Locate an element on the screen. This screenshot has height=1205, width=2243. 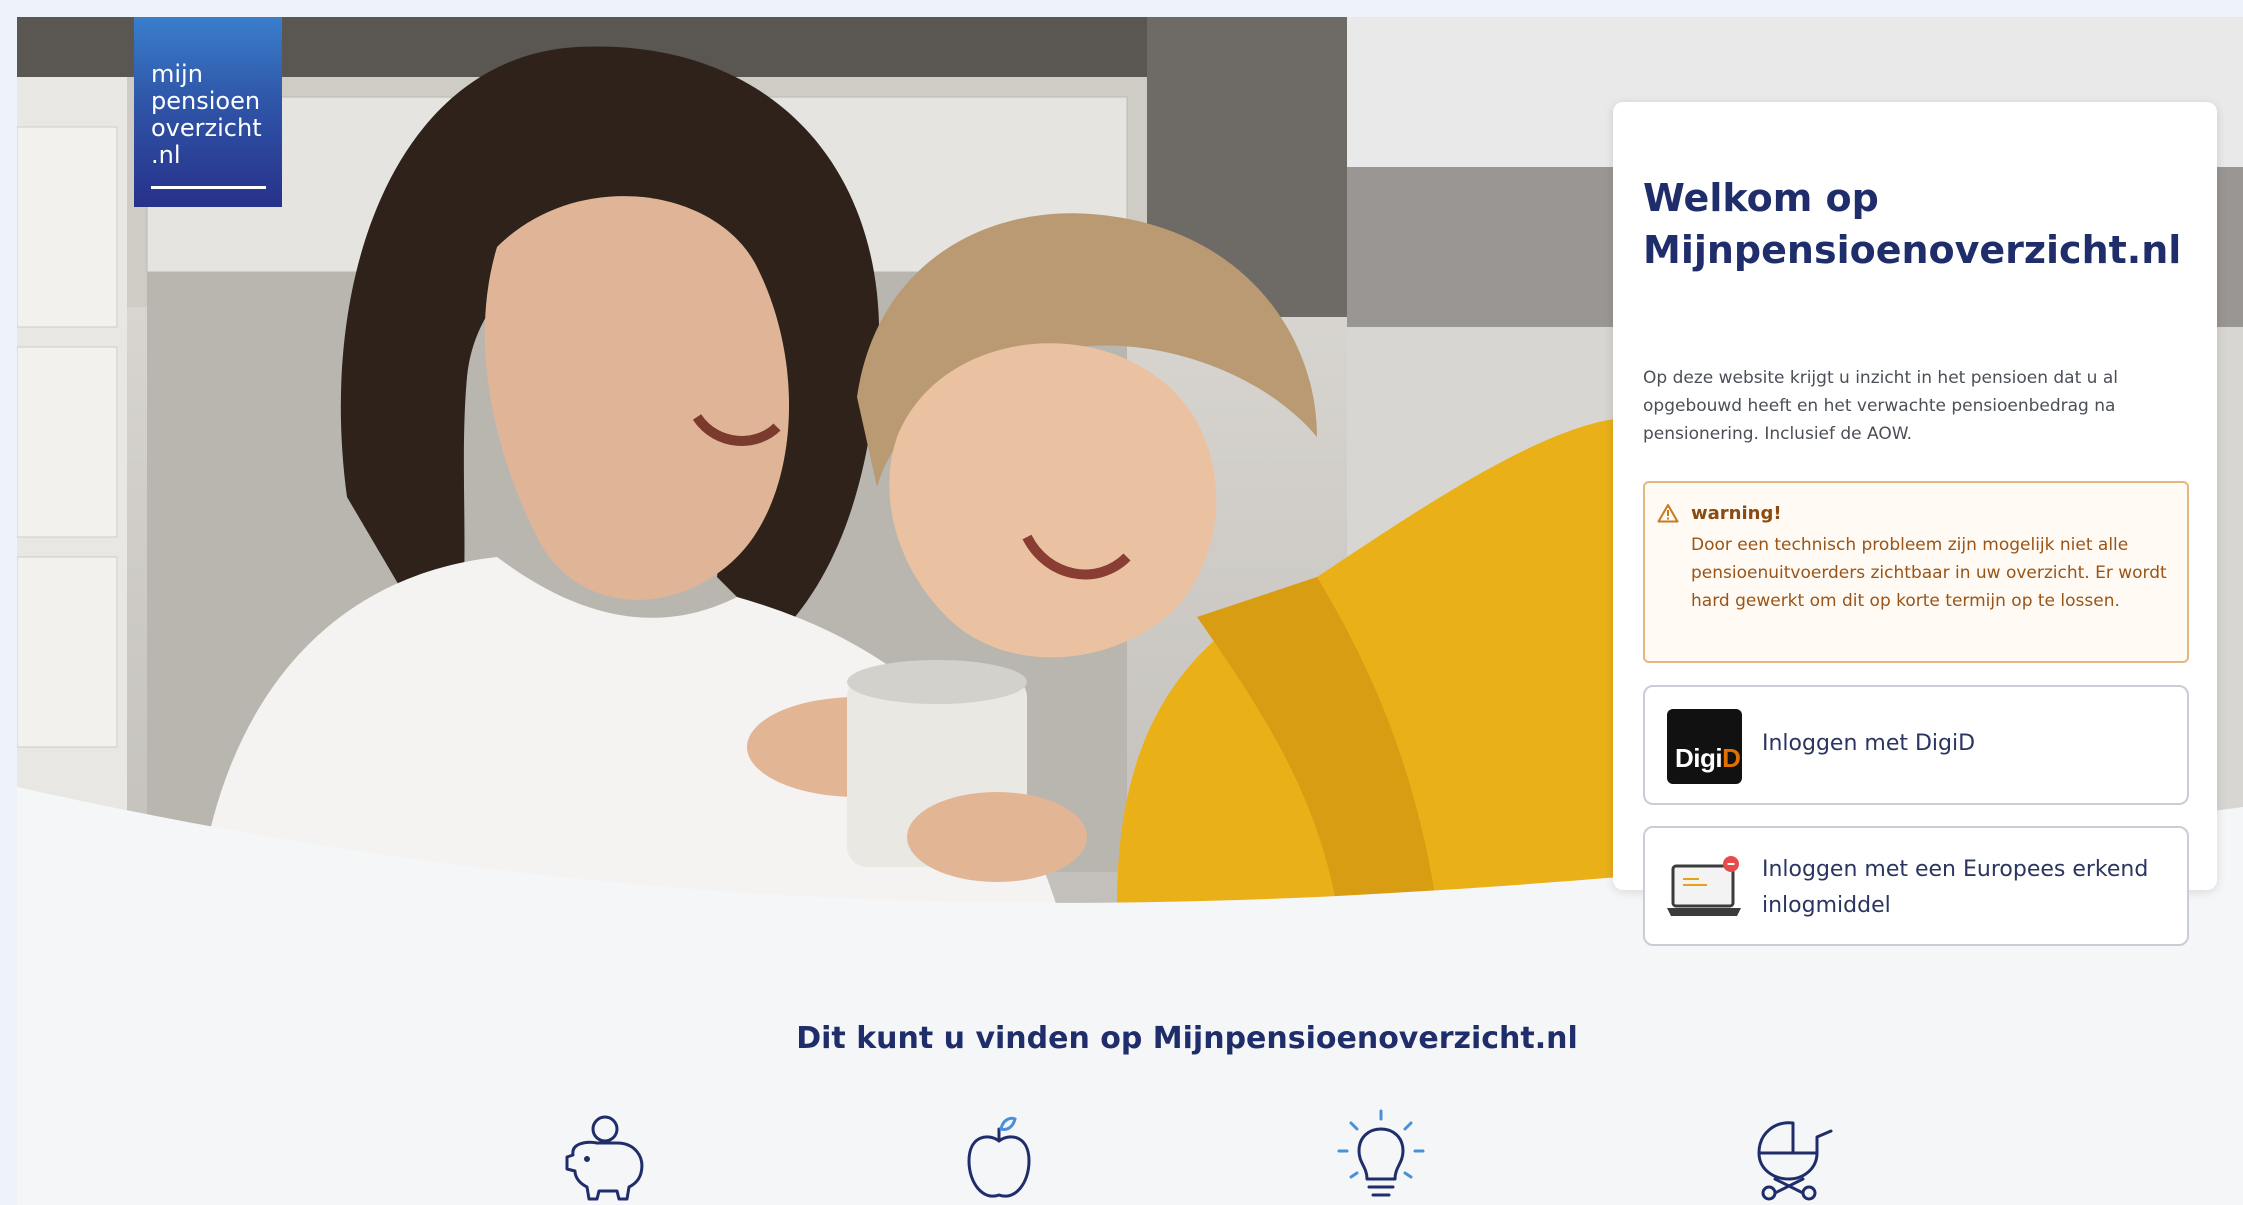
digid-logo-text-digi: Digi is located at coordinates (1699, 758).